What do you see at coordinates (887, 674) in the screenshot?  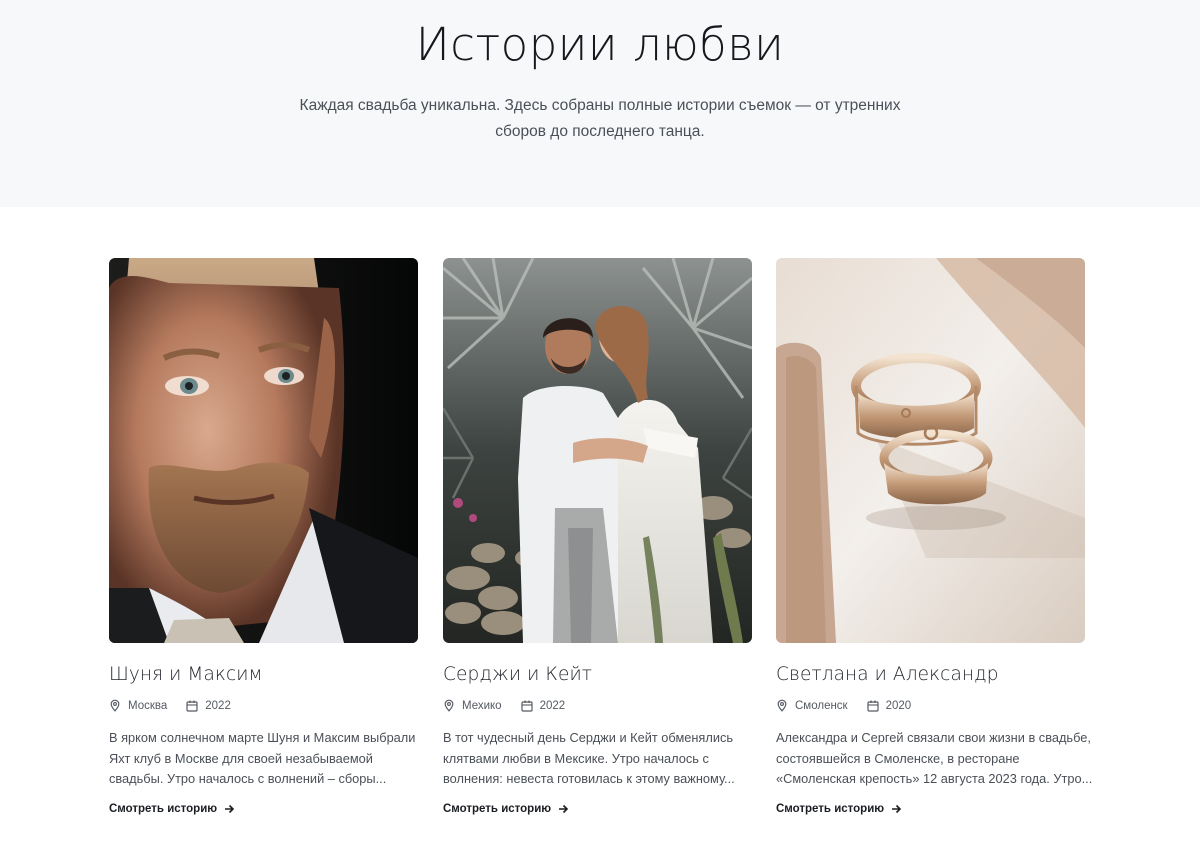 I see `story-title: Светлана и Александр` at bounding box center [887, 674].